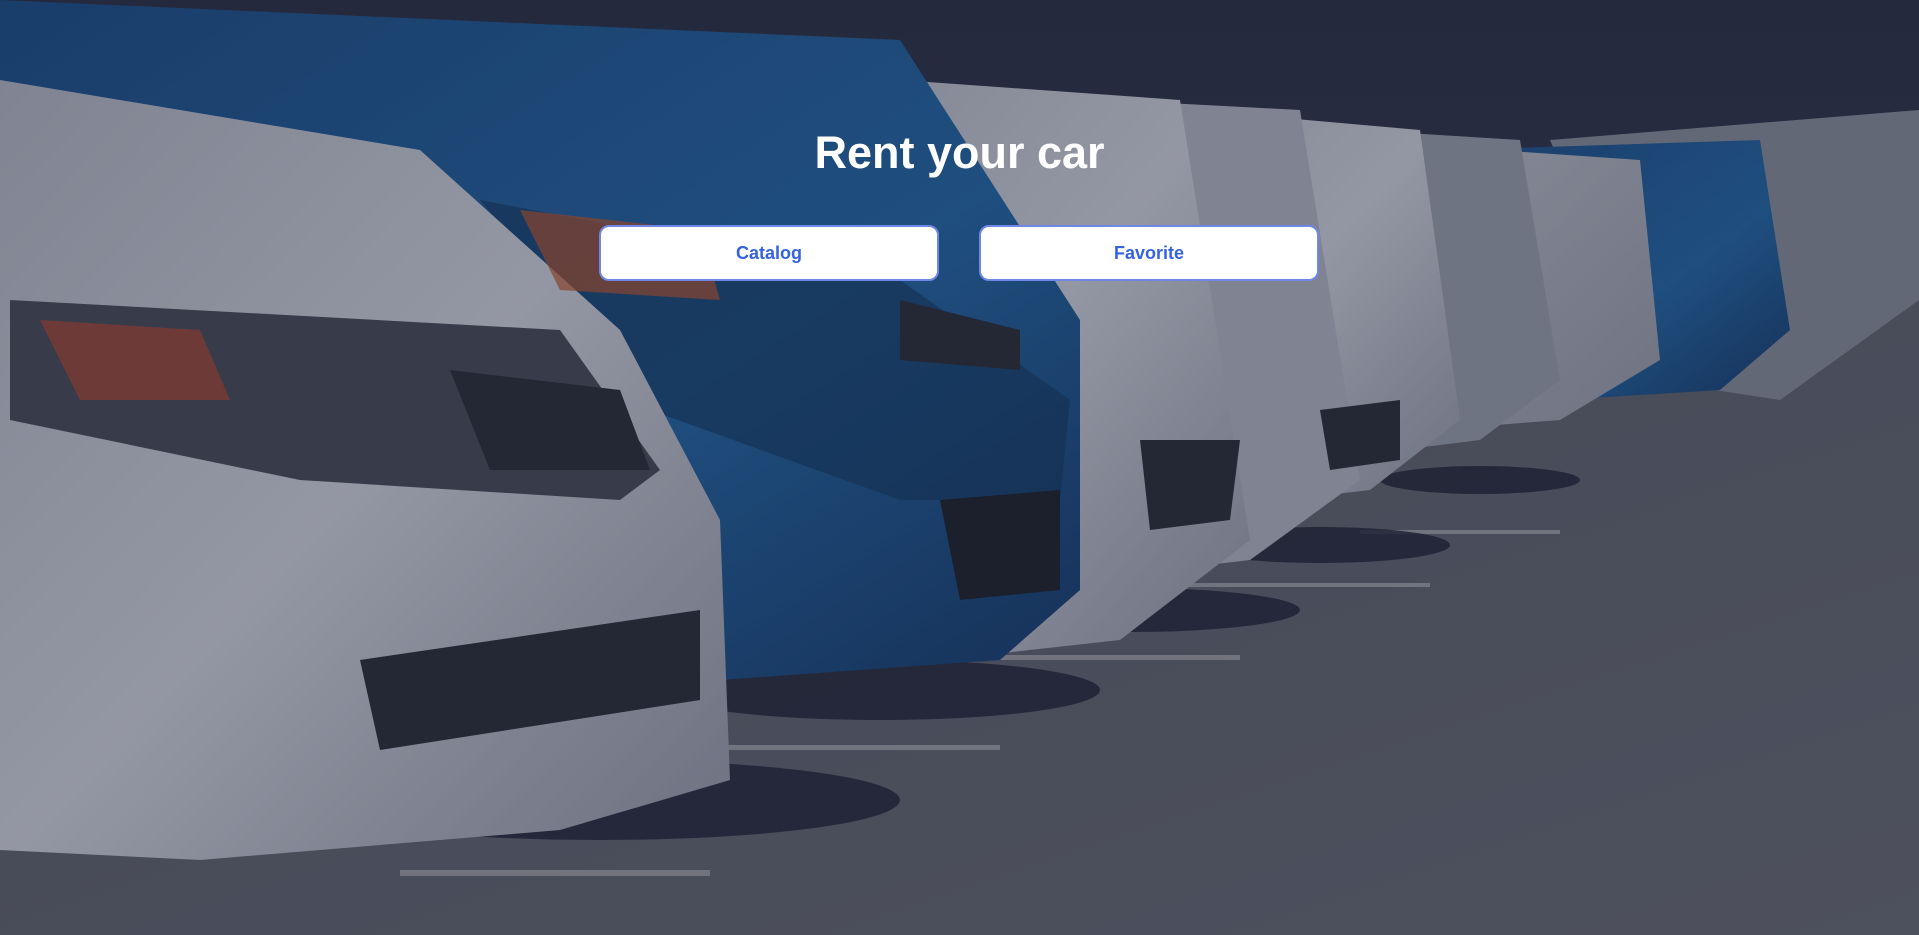 The height and width of the screenshot is (935, 1919). I want to click on page-title: Rent your car, so click(959, 152).